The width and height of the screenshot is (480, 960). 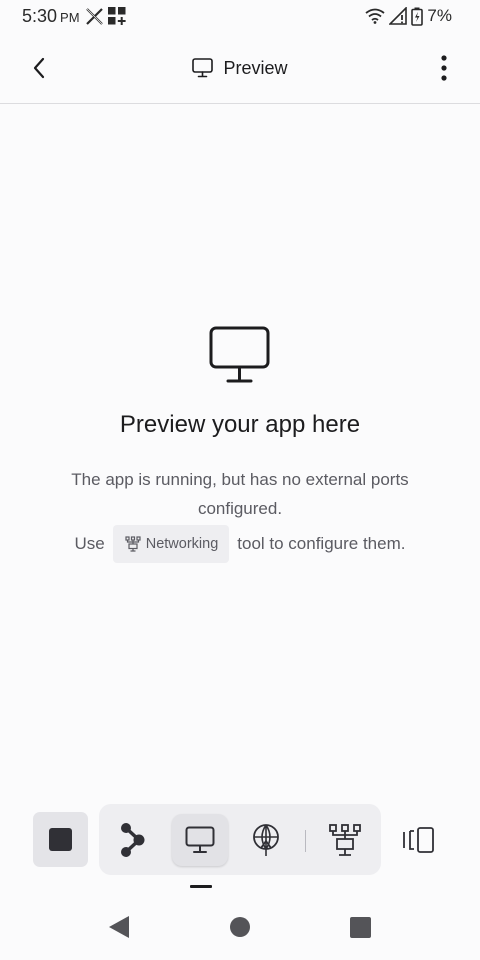 What do you see at coordinates (201, 886) in the screenshot?
I see `active-tool-indicator` at bounding box center [201, 886].